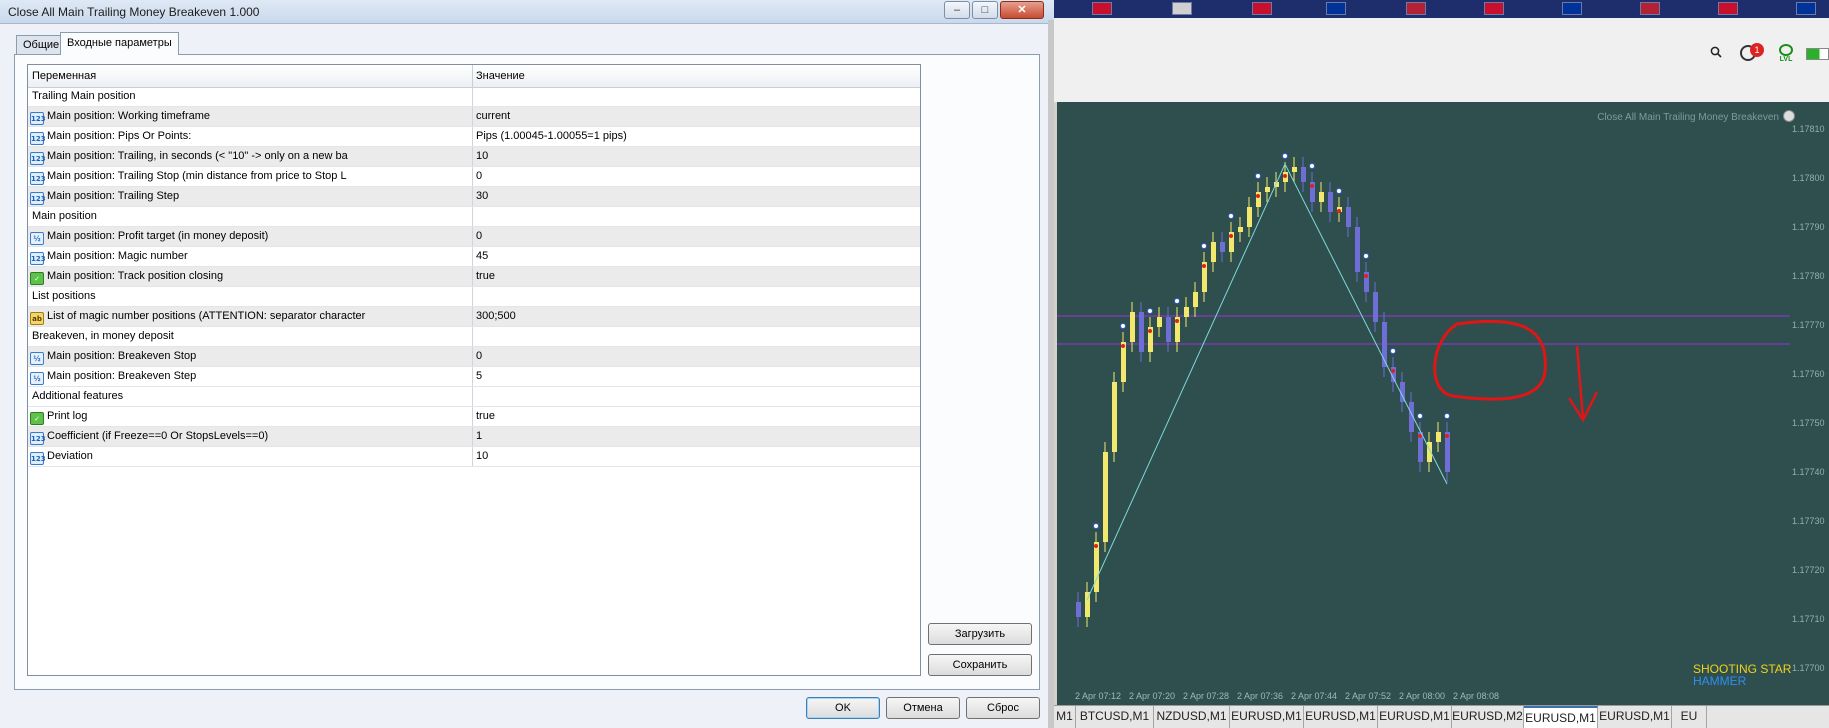 The image size is (1829, 728). Describe the element at coordinates (479, 436) in the screenshot. I see `parameter-value: 1` at that location.